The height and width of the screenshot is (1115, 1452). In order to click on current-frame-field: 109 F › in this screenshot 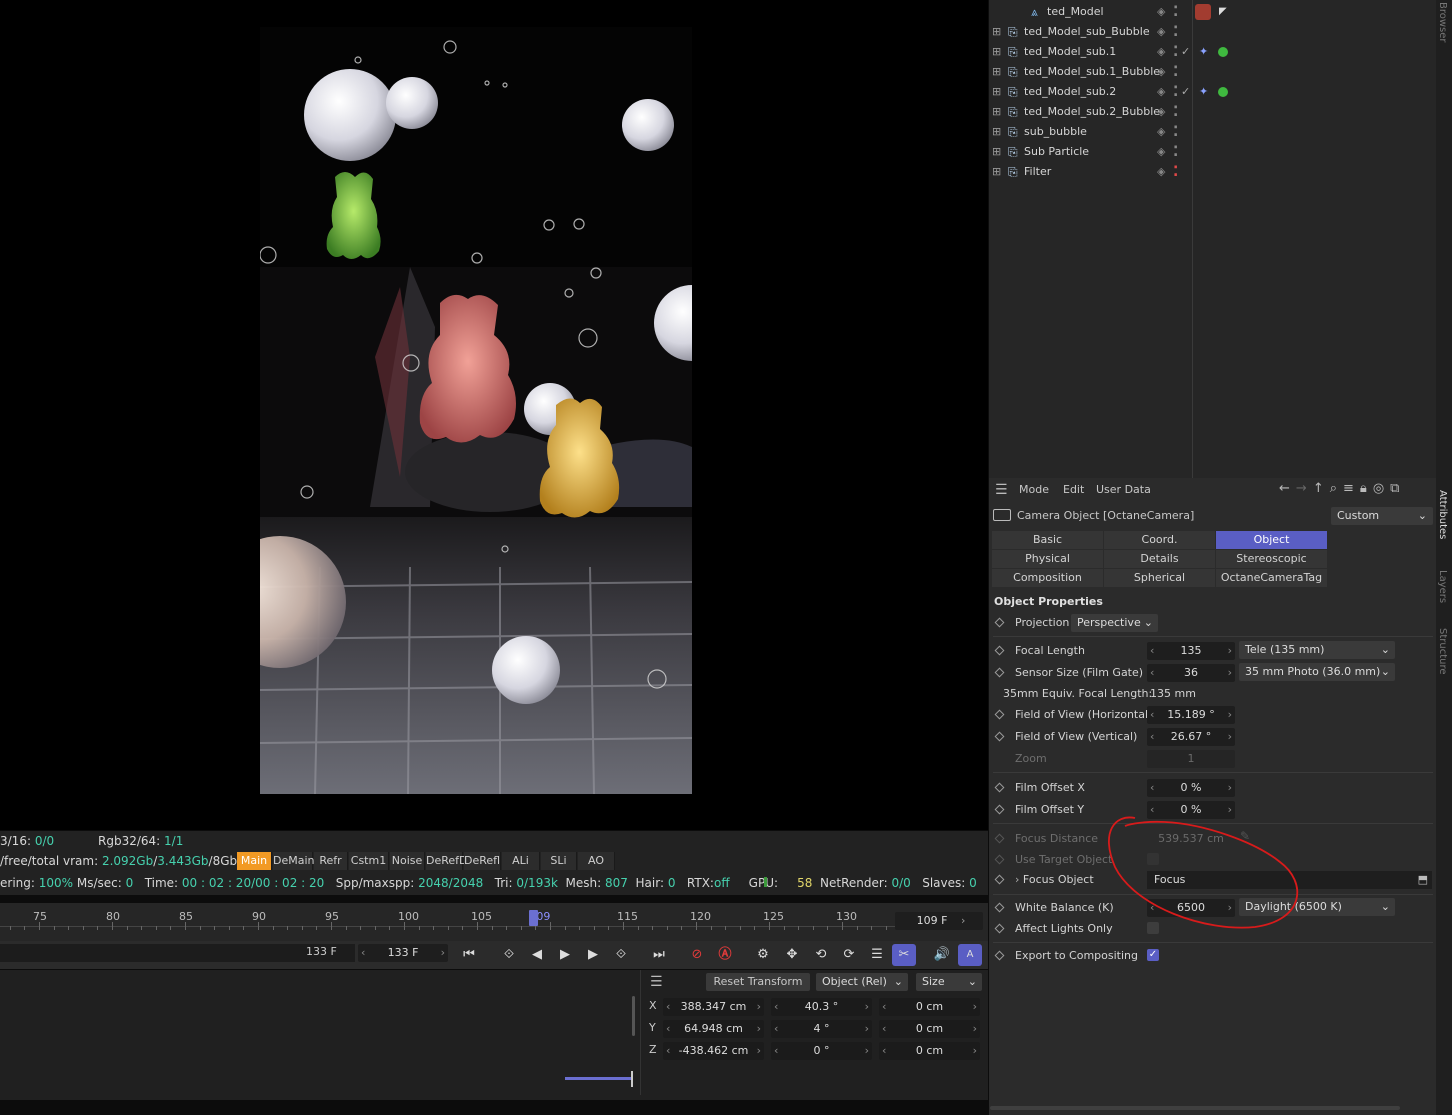, I will do `click(939, 921)`.